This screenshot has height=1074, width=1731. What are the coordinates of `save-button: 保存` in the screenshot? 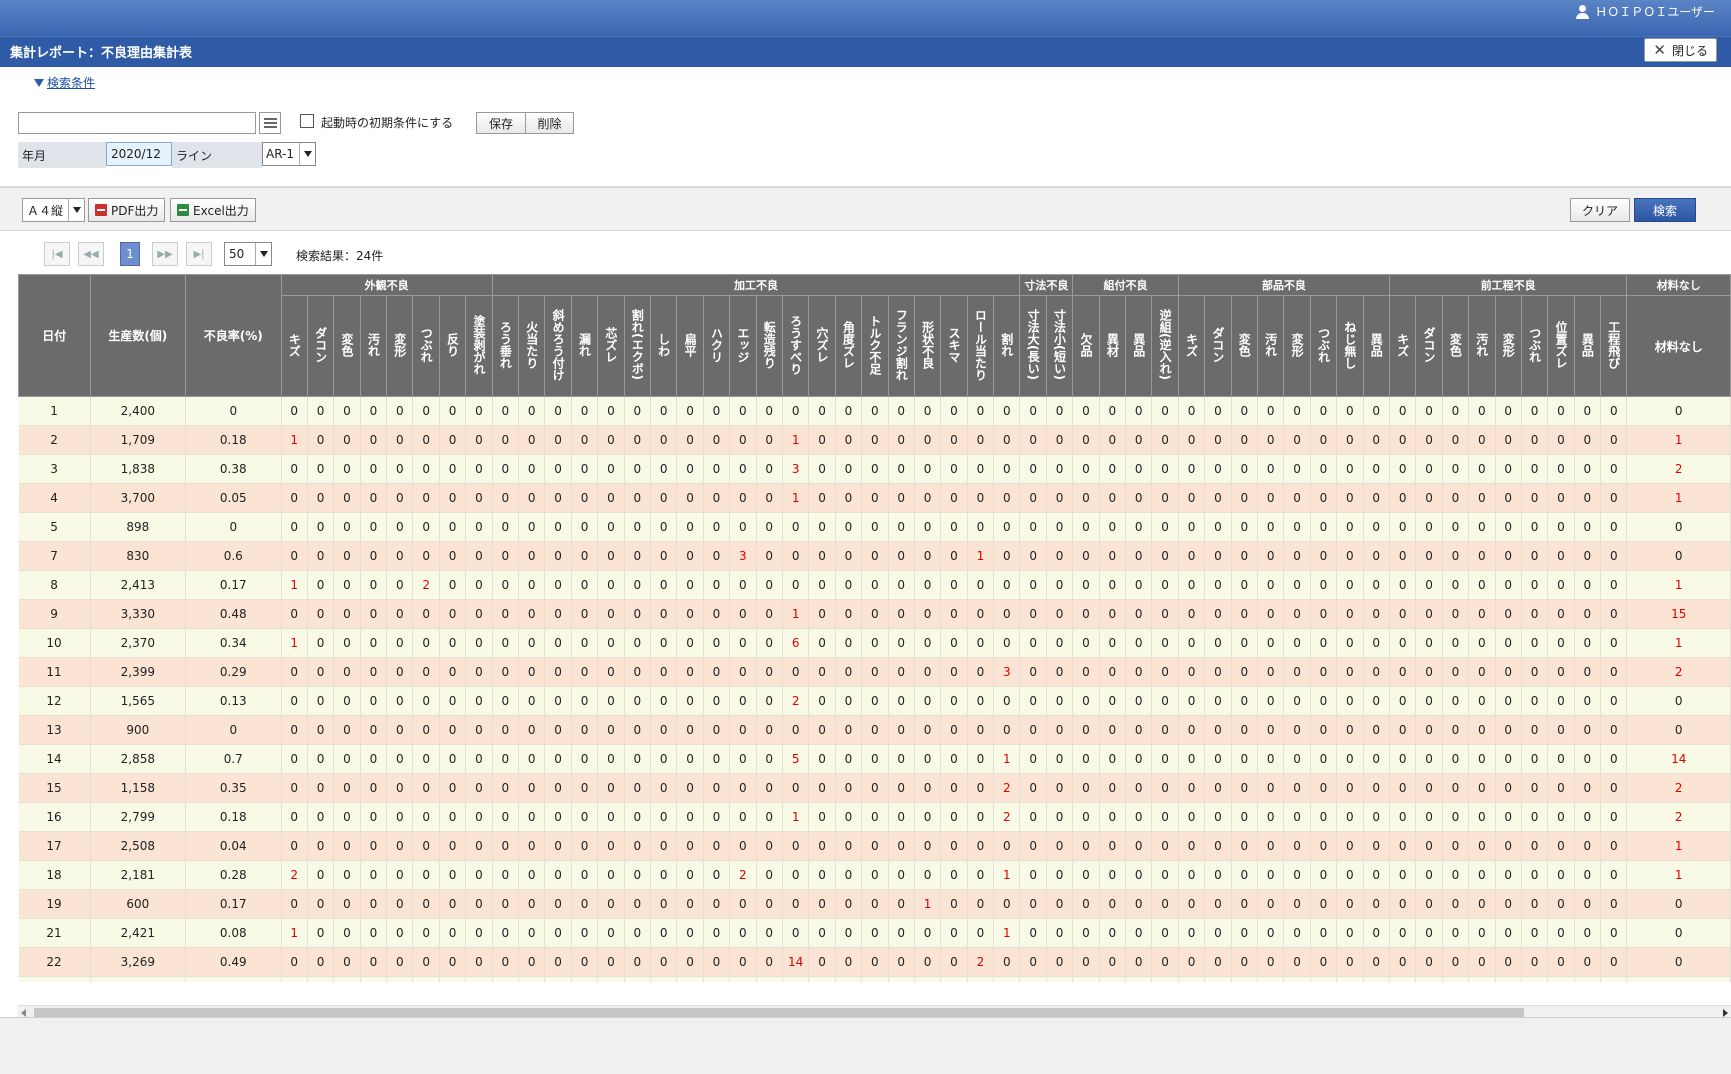 It's located at (501, 123).